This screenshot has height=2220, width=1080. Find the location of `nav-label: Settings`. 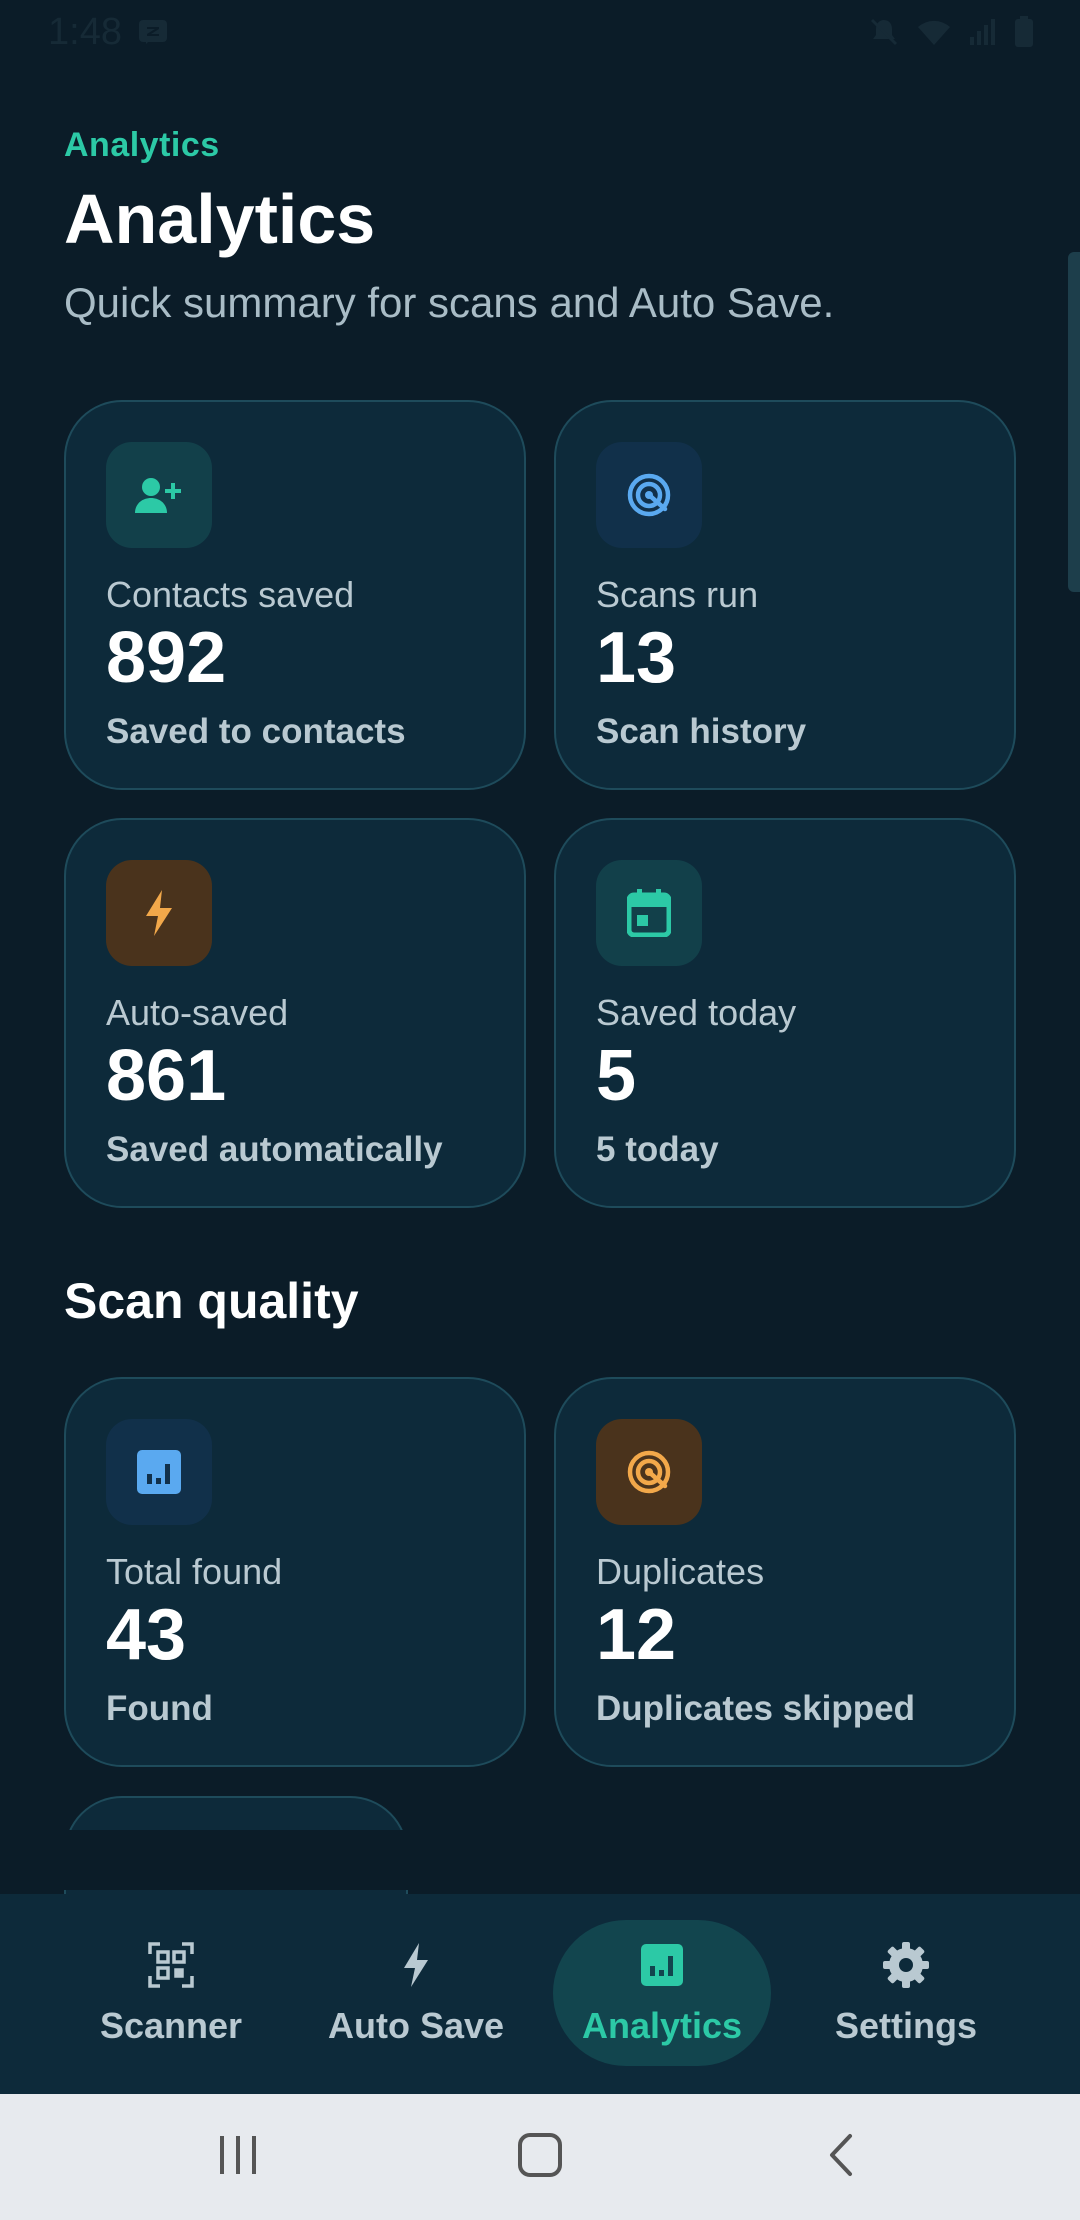

nav-label: Settings is located at coordinates (905, 2025).